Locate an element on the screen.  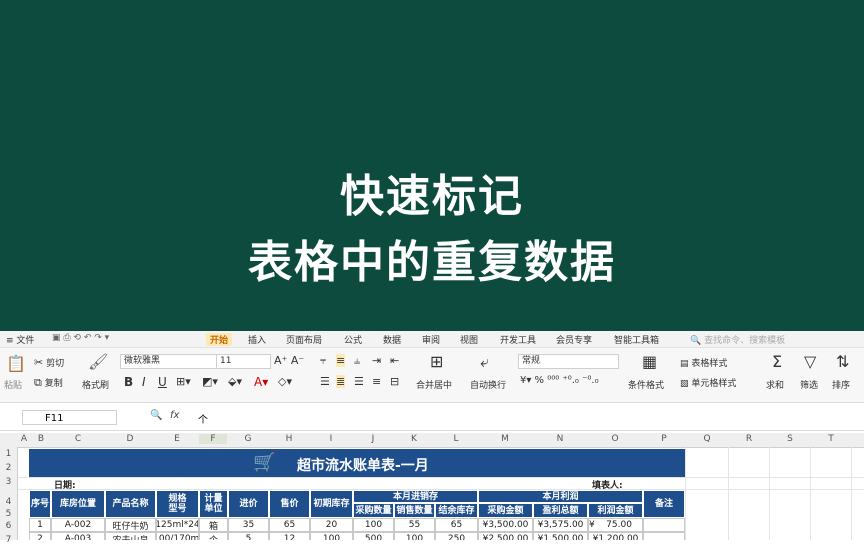
header-sales-qty: 销售数量 is located at coordinates (414, 510).